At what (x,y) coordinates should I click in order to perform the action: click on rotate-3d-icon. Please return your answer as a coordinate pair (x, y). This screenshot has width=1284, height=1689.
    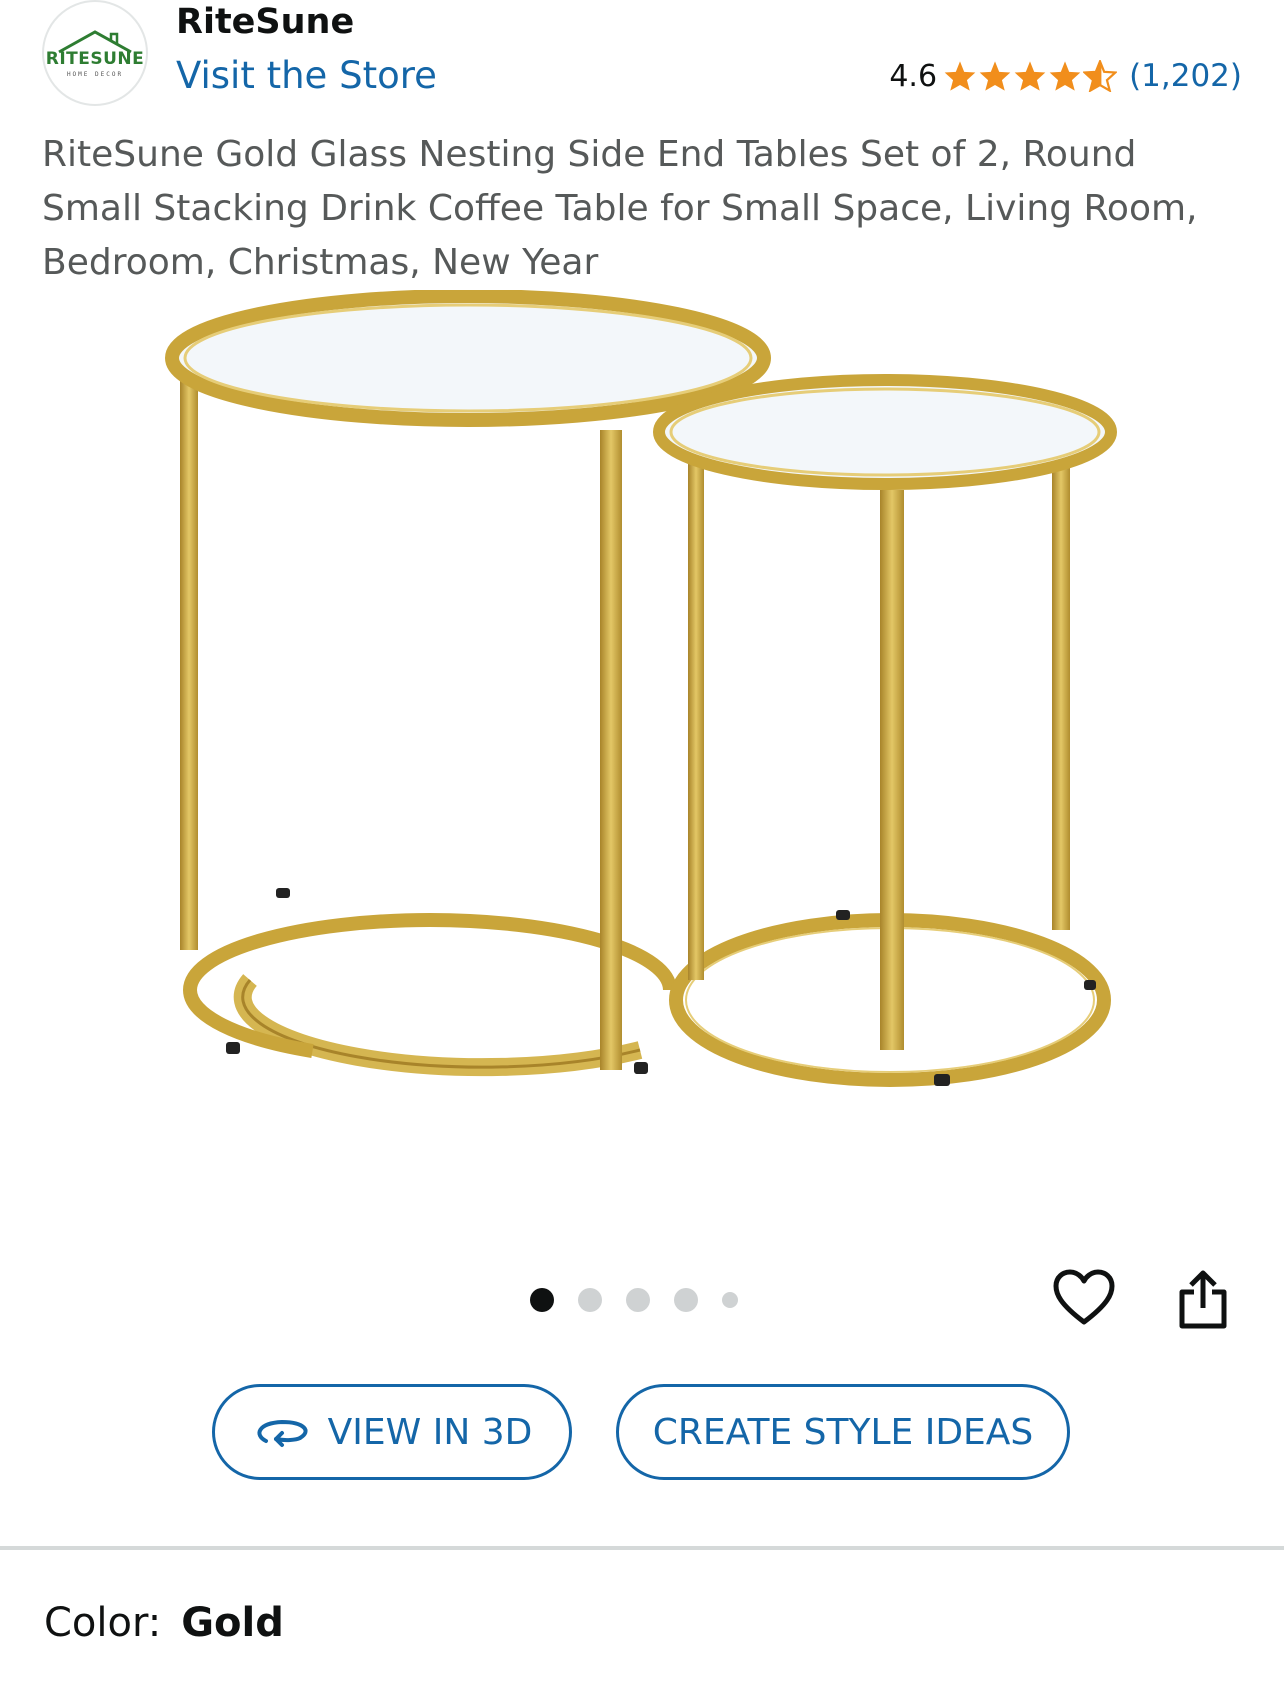
    Looking at the image, I should click on (282, 1433).